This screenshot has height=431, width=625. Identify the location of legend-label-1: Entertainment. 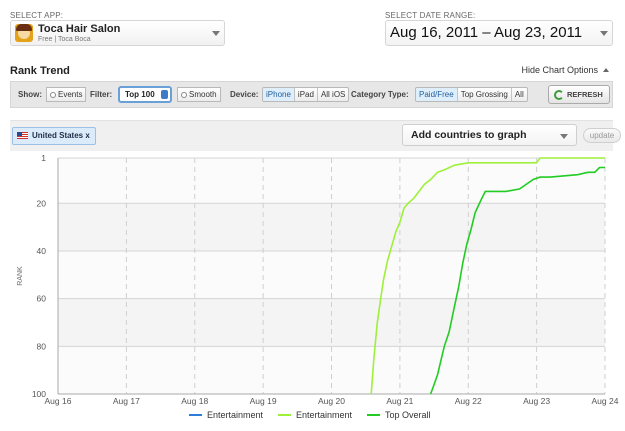
(324, 415).